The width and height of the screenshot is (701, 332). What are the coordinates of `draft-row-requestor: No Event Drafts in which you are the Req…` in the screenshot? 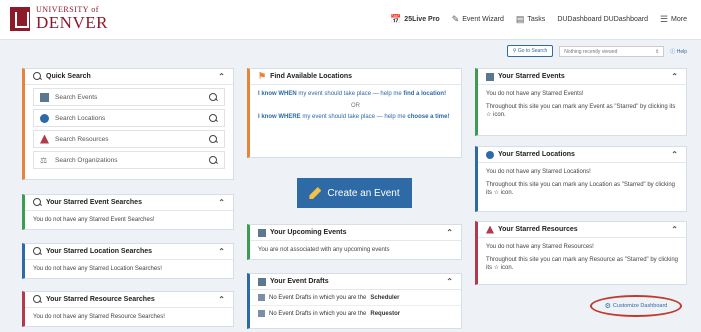 It's located at (355, 313).